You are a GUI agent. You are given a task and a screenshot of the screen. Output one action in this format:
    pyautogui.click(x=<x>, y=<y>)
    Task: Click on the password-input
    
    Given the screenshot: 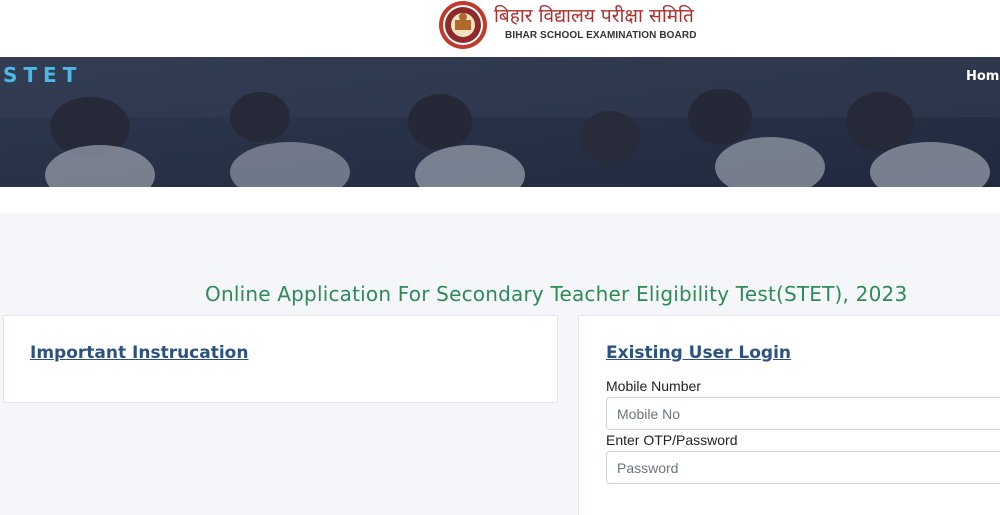 What is the action you would take?
    pyautogui.click(x=803, y=467)
    